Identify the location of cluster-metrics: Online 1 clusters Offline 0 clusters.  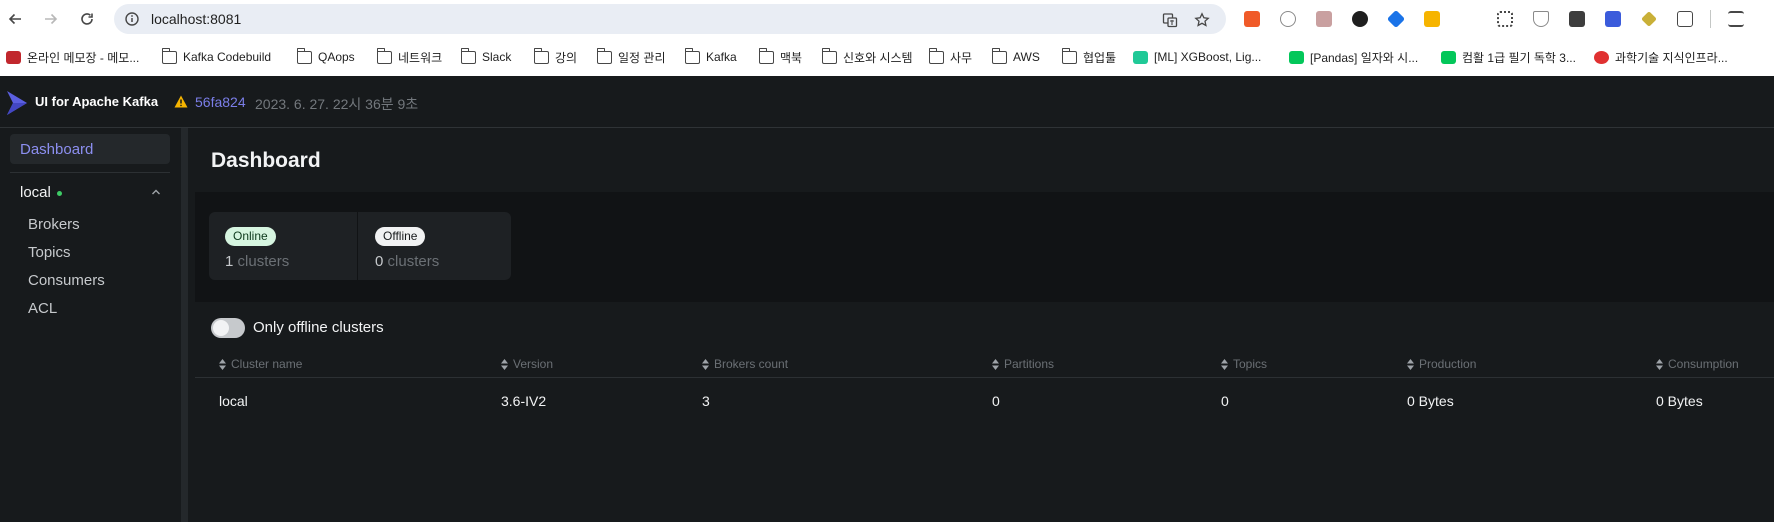
(360, 246).